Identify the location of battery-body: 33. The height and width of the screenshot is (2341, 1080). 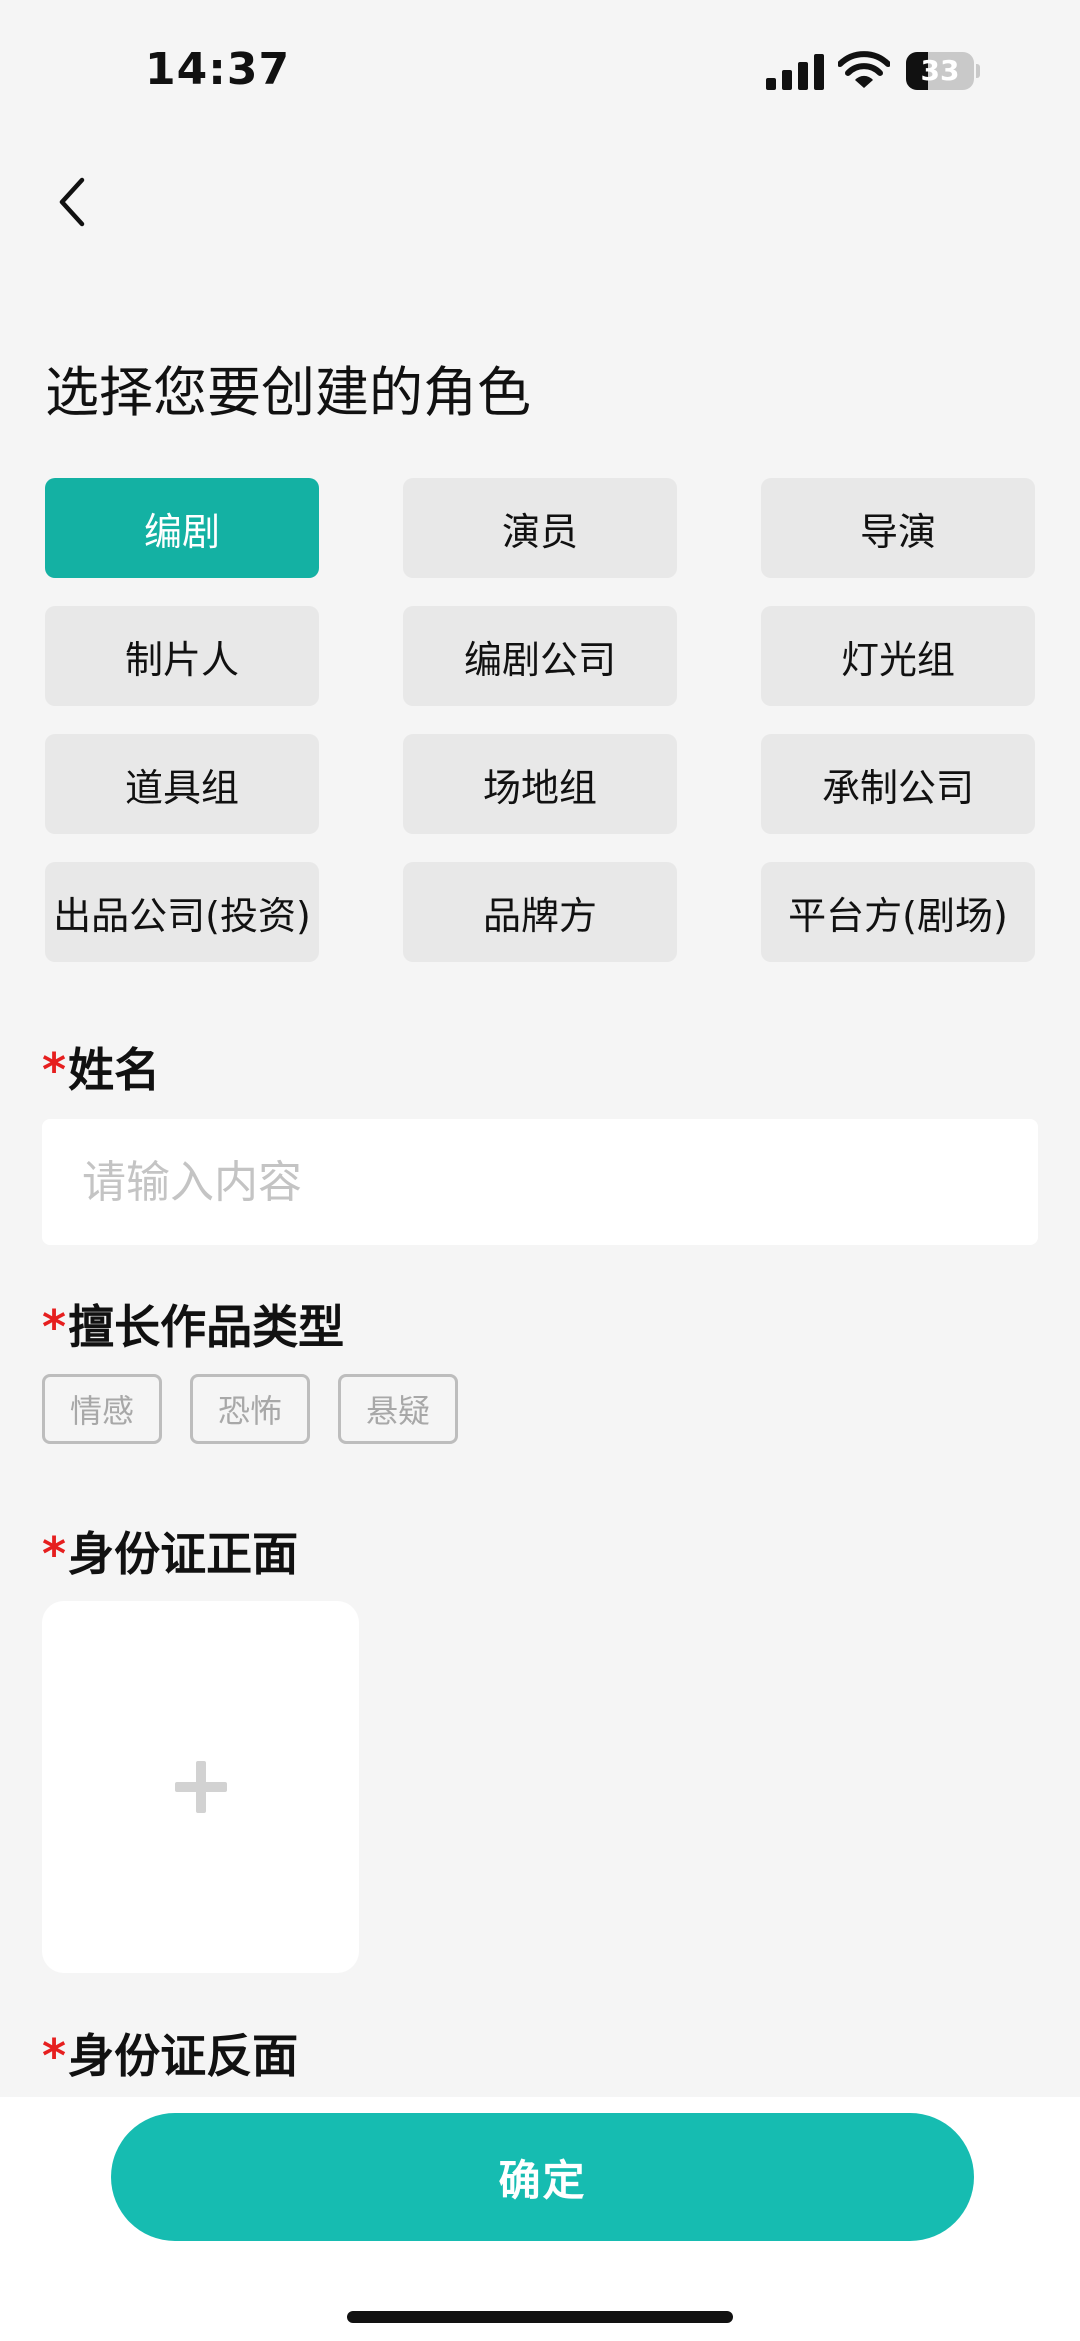
(940, 71).